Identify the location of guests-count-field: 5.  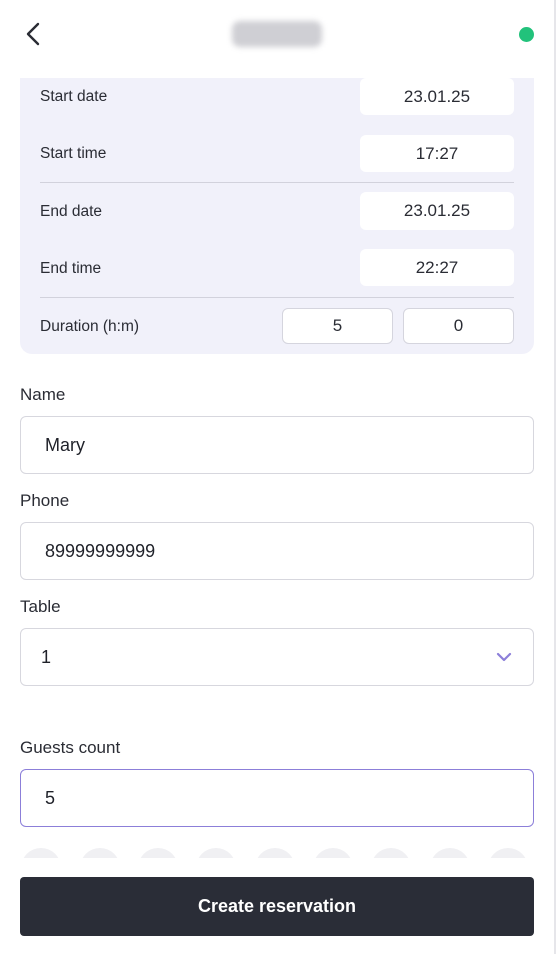
(277, 798).